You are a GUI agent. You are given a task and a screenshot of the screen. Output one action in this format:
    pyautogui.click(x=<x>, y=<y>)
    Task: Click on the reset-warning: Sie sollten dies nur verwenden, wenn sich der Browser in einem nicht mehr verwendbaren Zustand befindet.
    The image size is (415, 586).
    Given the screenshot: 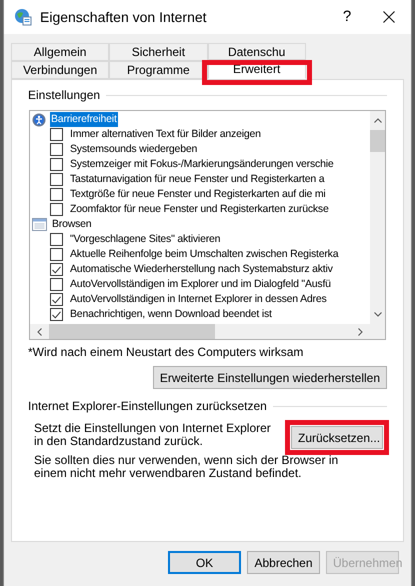 What is the action you would take?
    pyautogui.click(x=186, y=467)
    